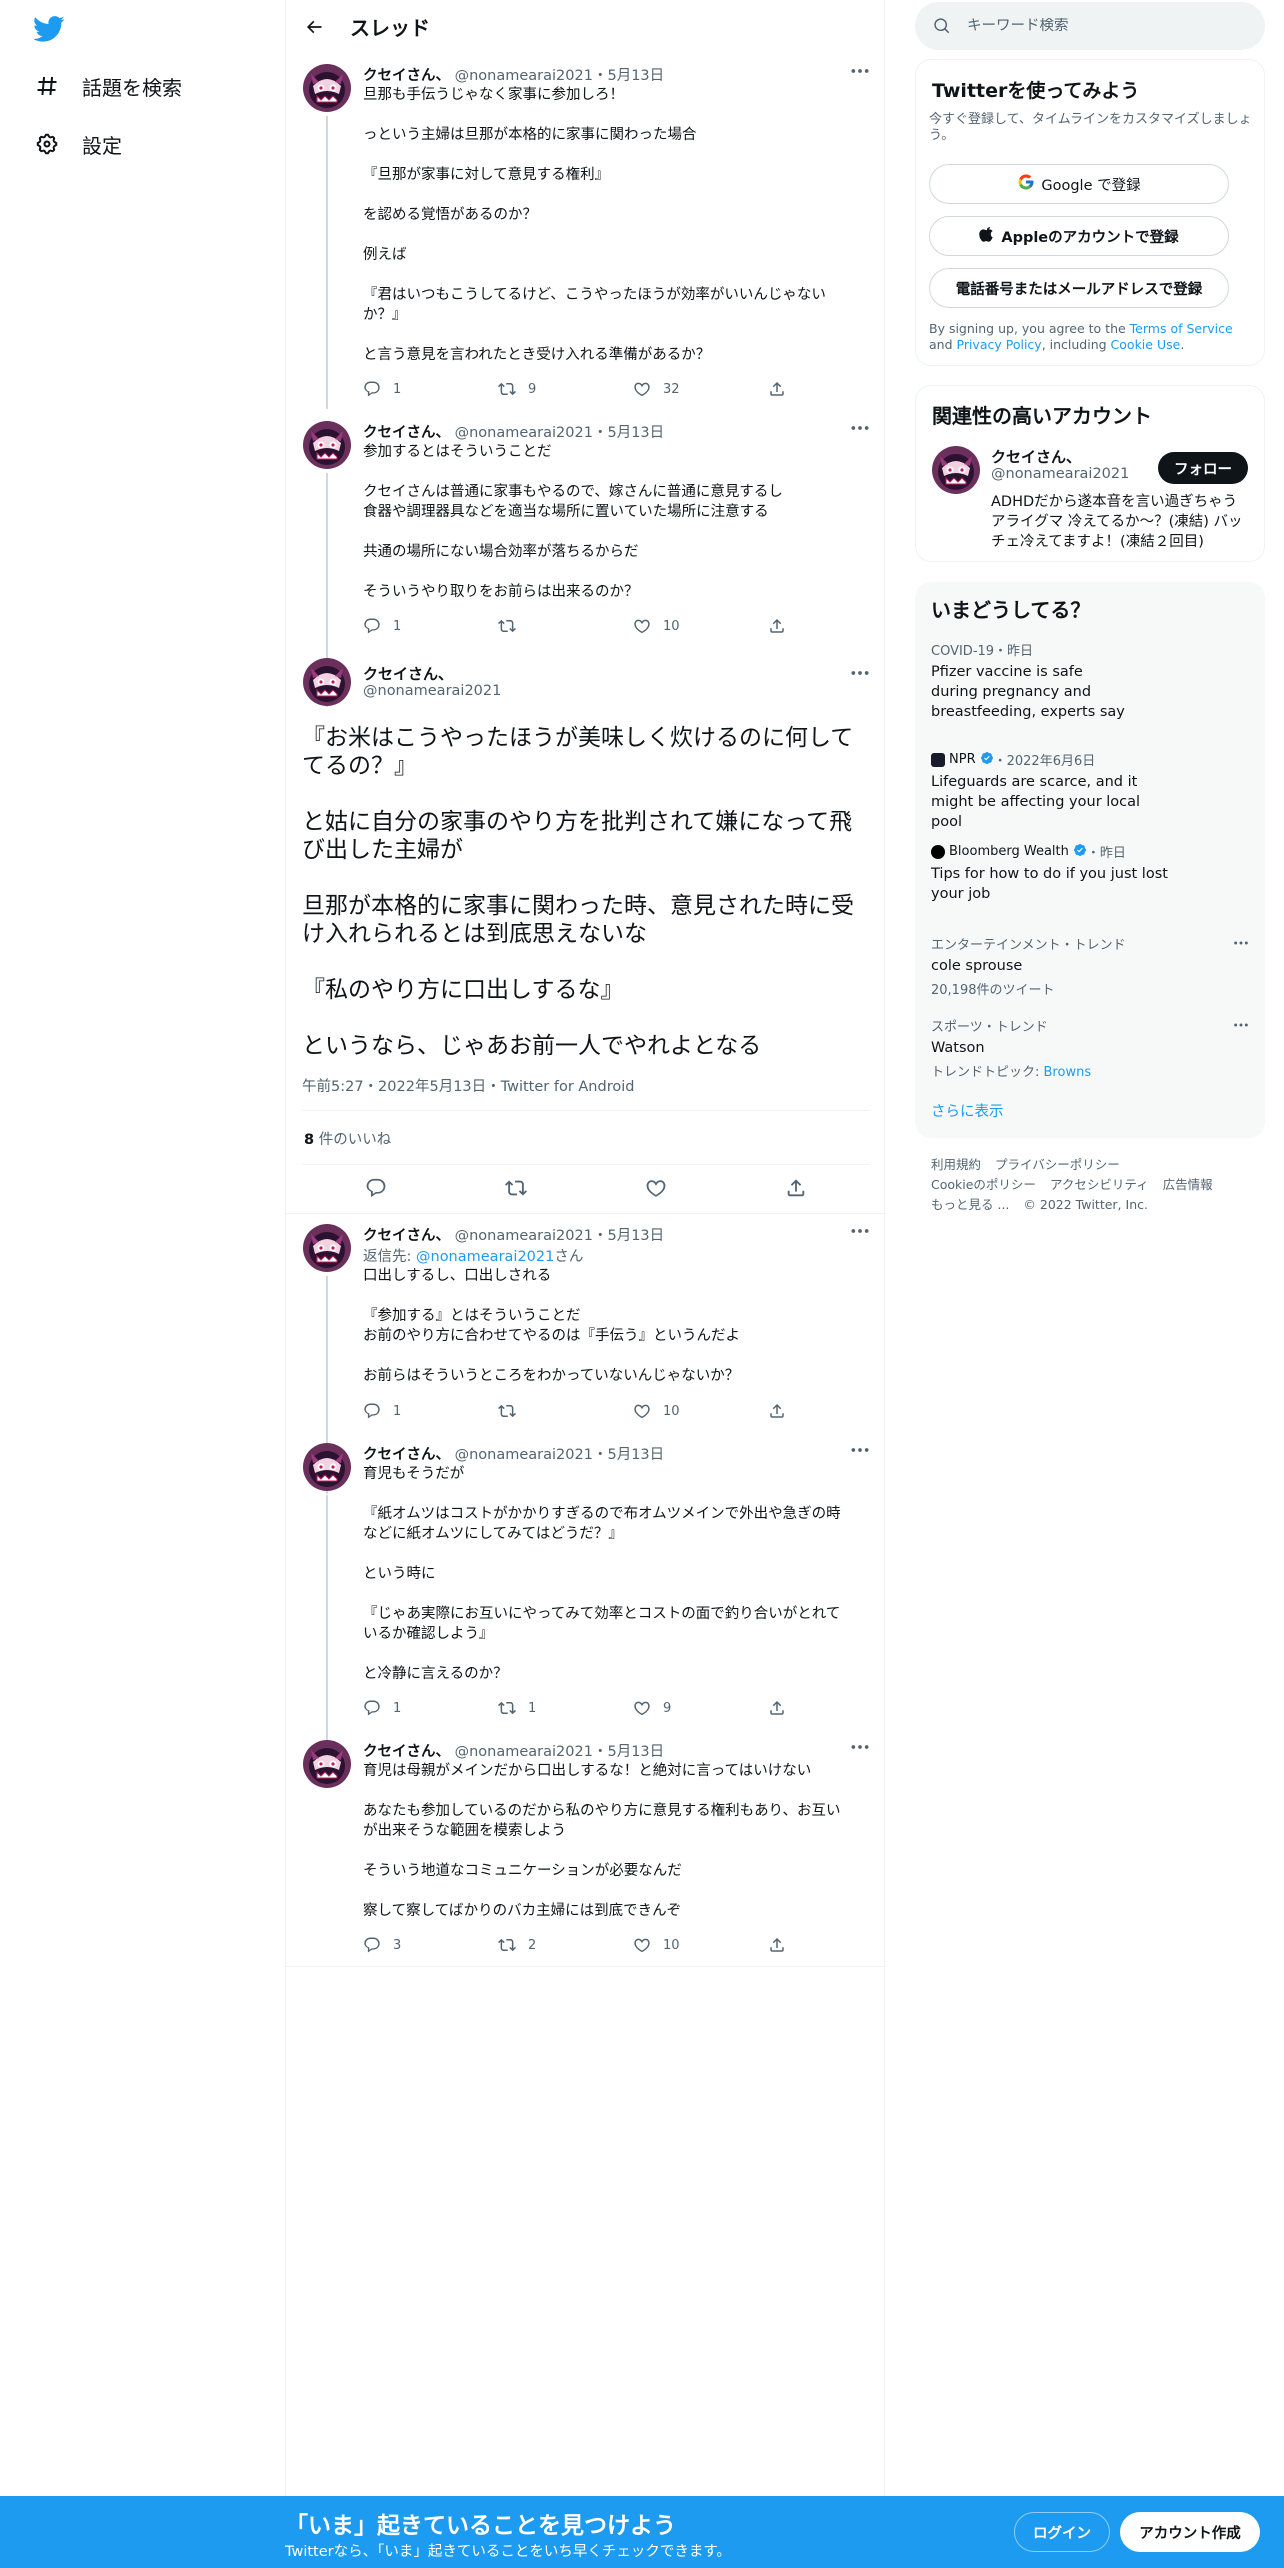 The image size is (1284, 2568). What do you see at coordinates (999, 344) in the screenshot?
I see `privacy-link: Privacy Policy` at bounding box center [999, 344].